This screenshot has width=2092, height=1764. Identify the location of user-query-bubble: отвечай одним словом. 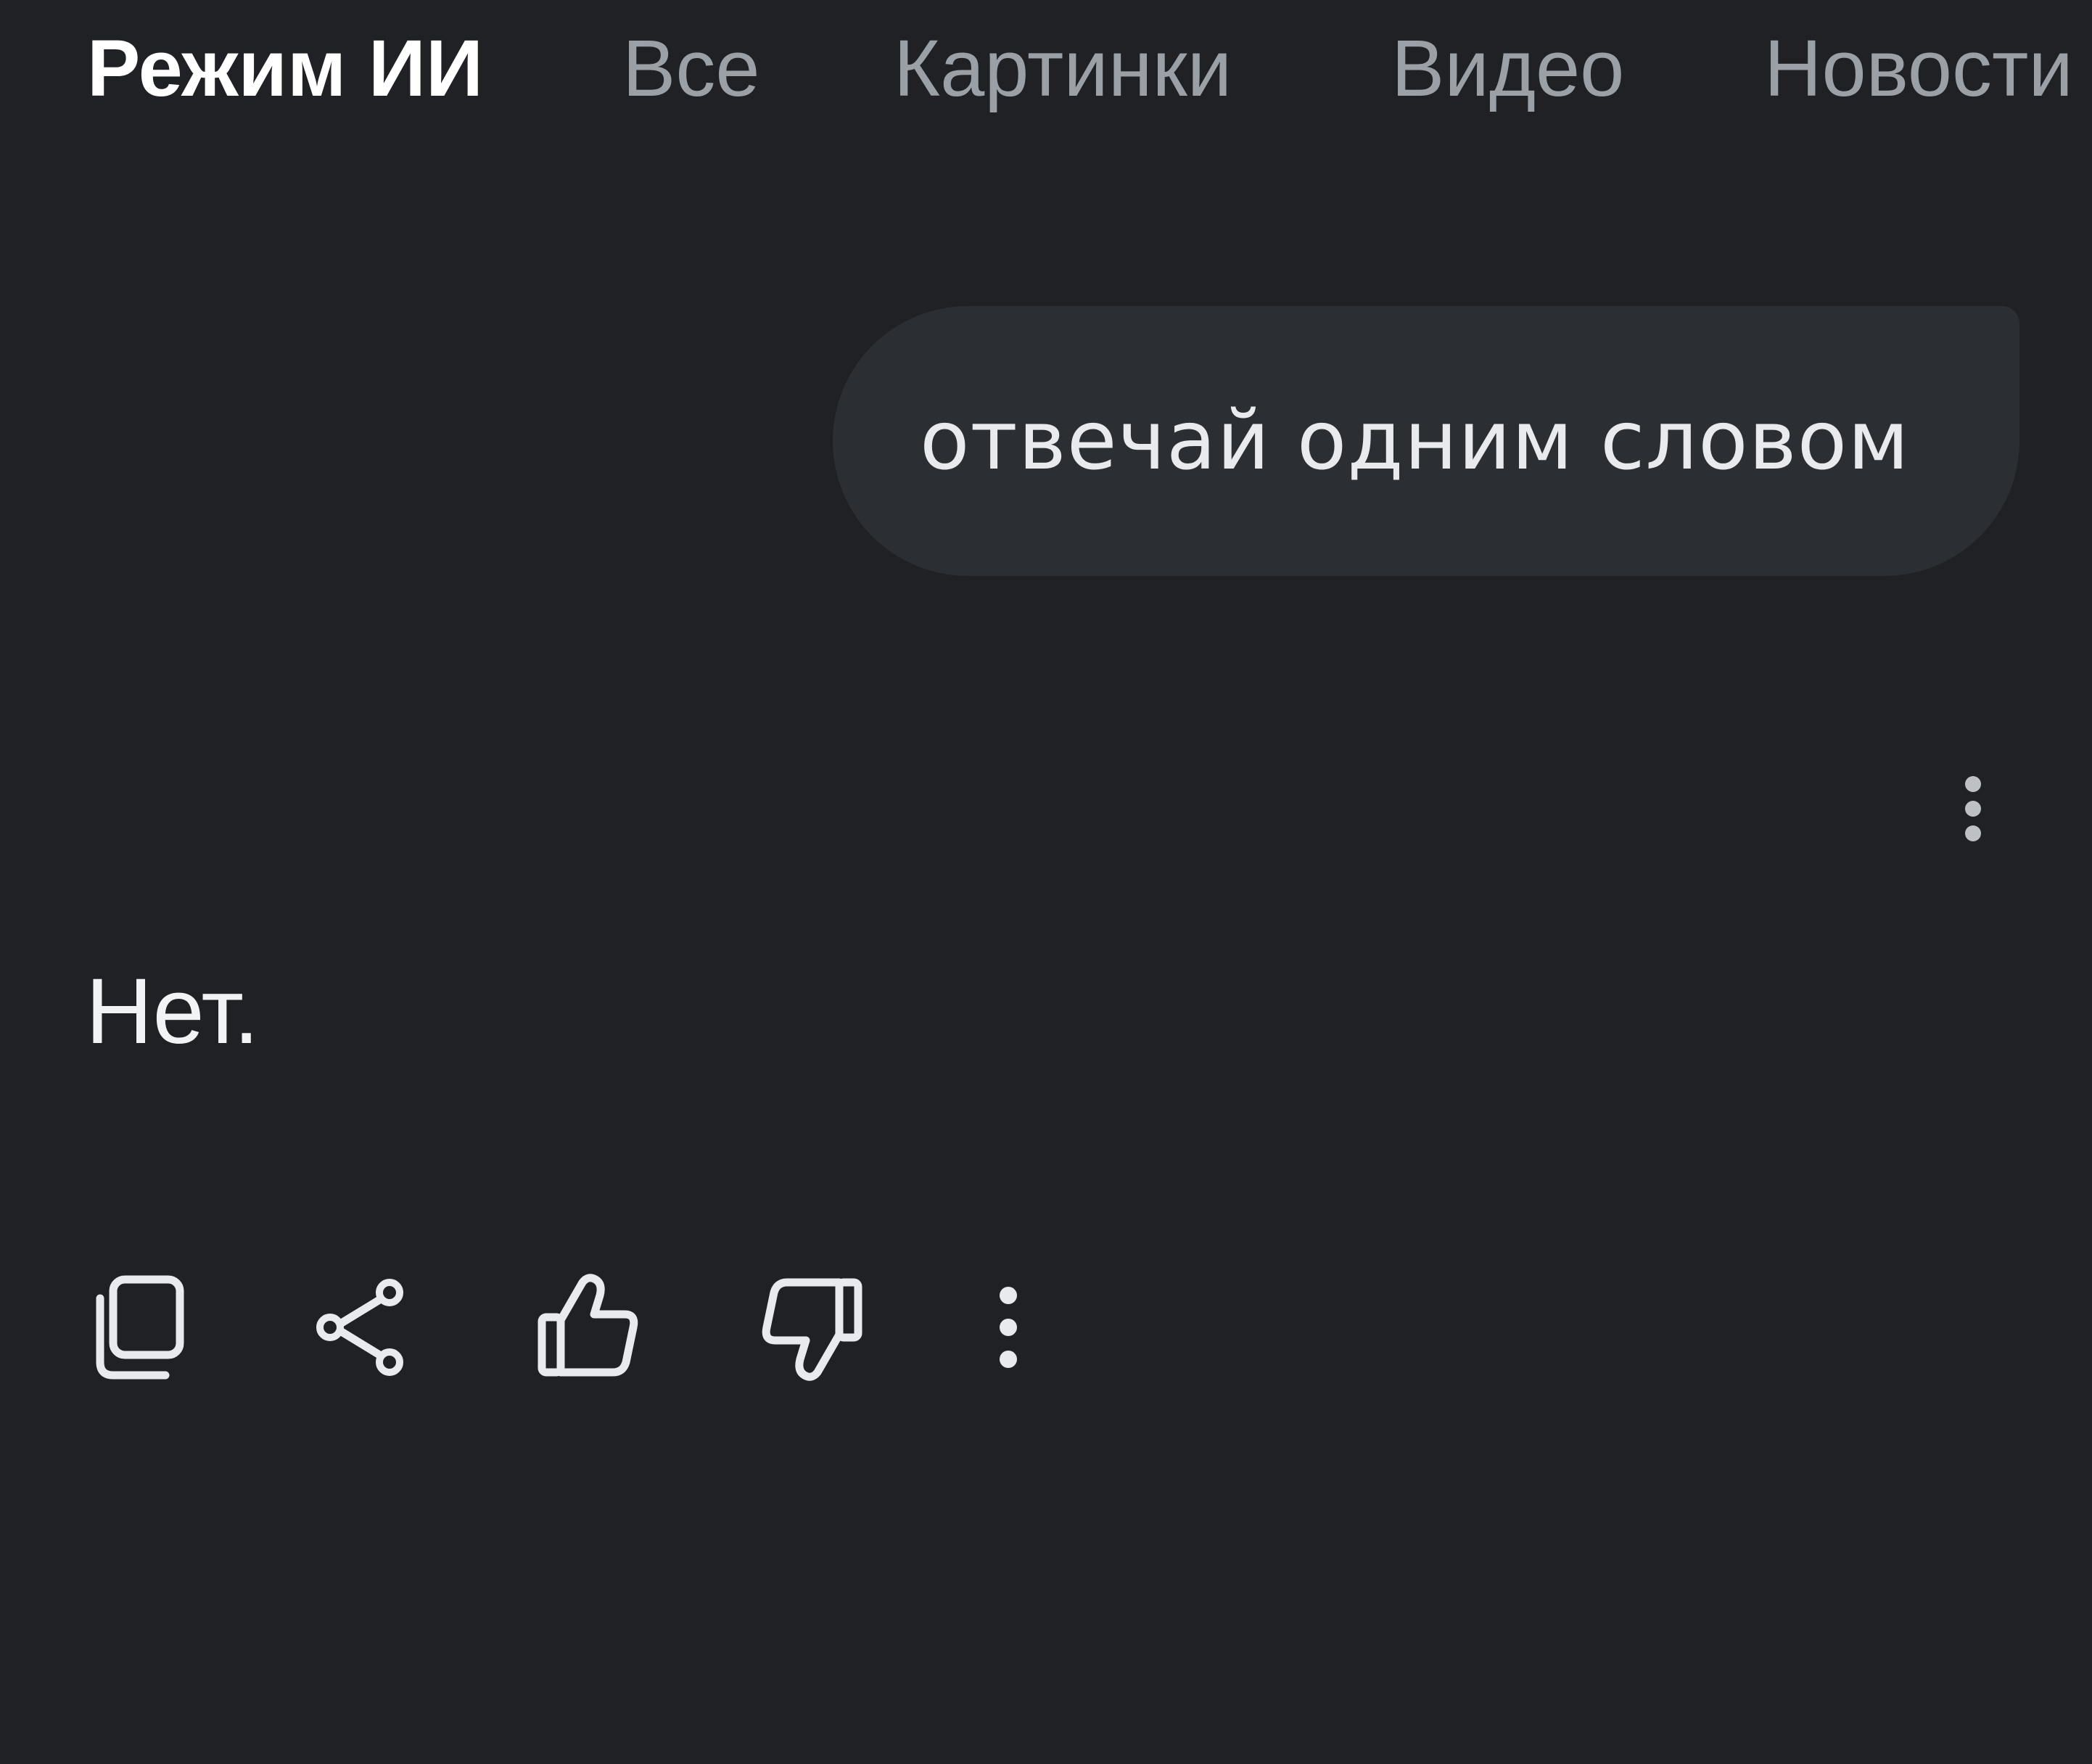
(1426, 441).